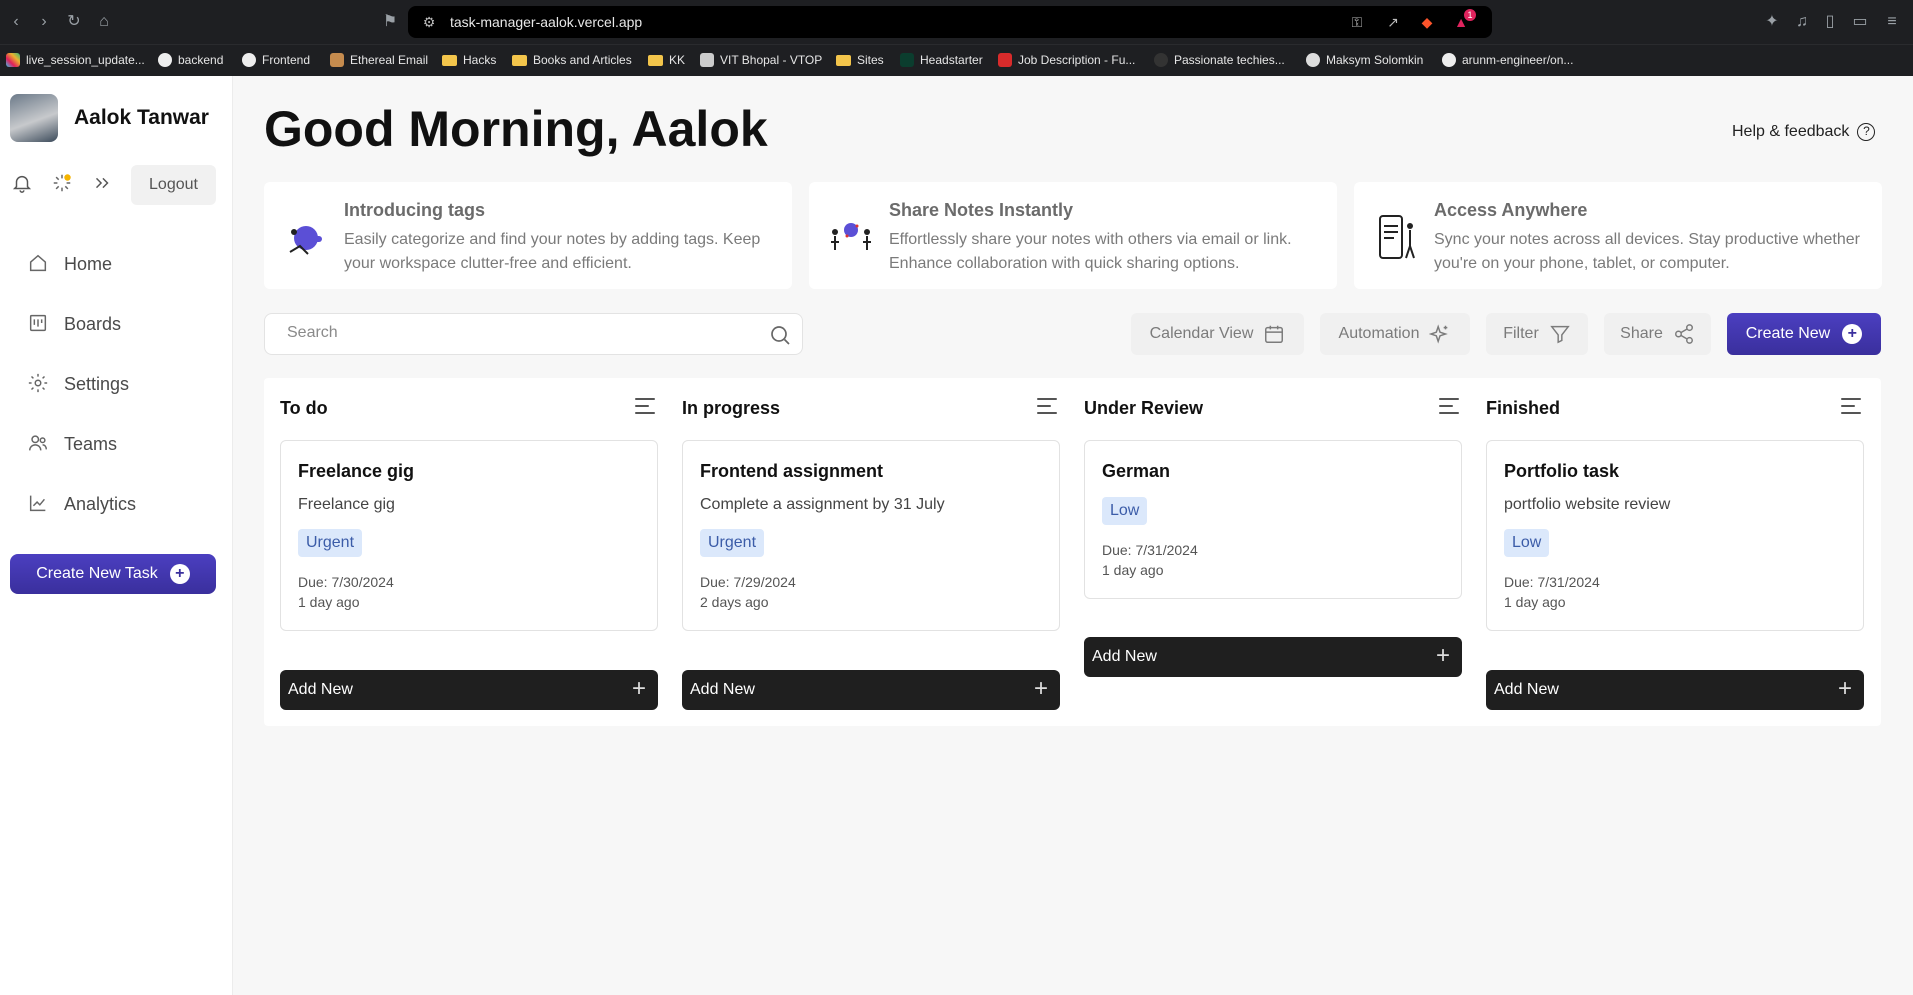  What do you see at coordinates (761, 60) in the screenshot?
I see `bookmark-item: VIT Bhopal - VTOP` at bounding box center [761, 60].